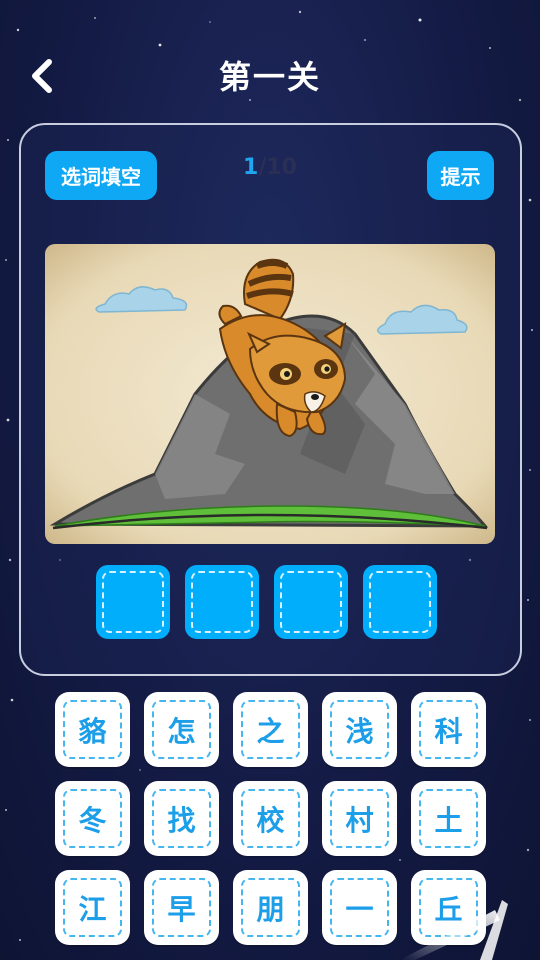 This screenshot has width=540, height=960. I want to click on progress-current: 1, so click(251, 167).